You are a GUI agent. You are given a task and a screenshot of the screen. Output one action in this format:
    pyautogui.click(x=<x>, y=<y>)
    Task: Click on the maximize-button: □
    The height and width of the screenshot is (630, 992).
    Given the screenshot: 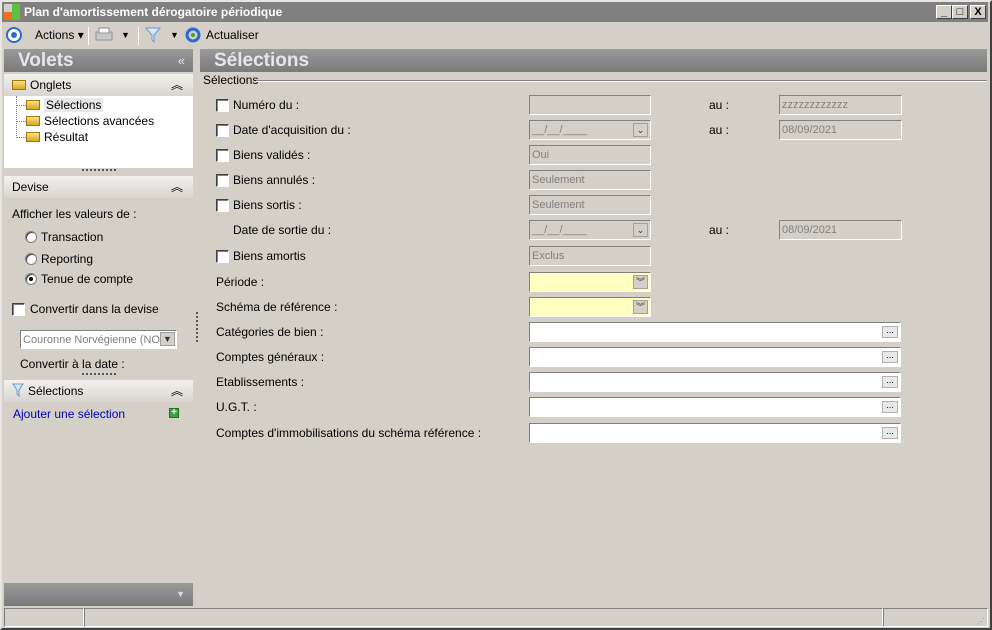 What is the action you would take?
    pyautogui.click(x=960, y=12)
    